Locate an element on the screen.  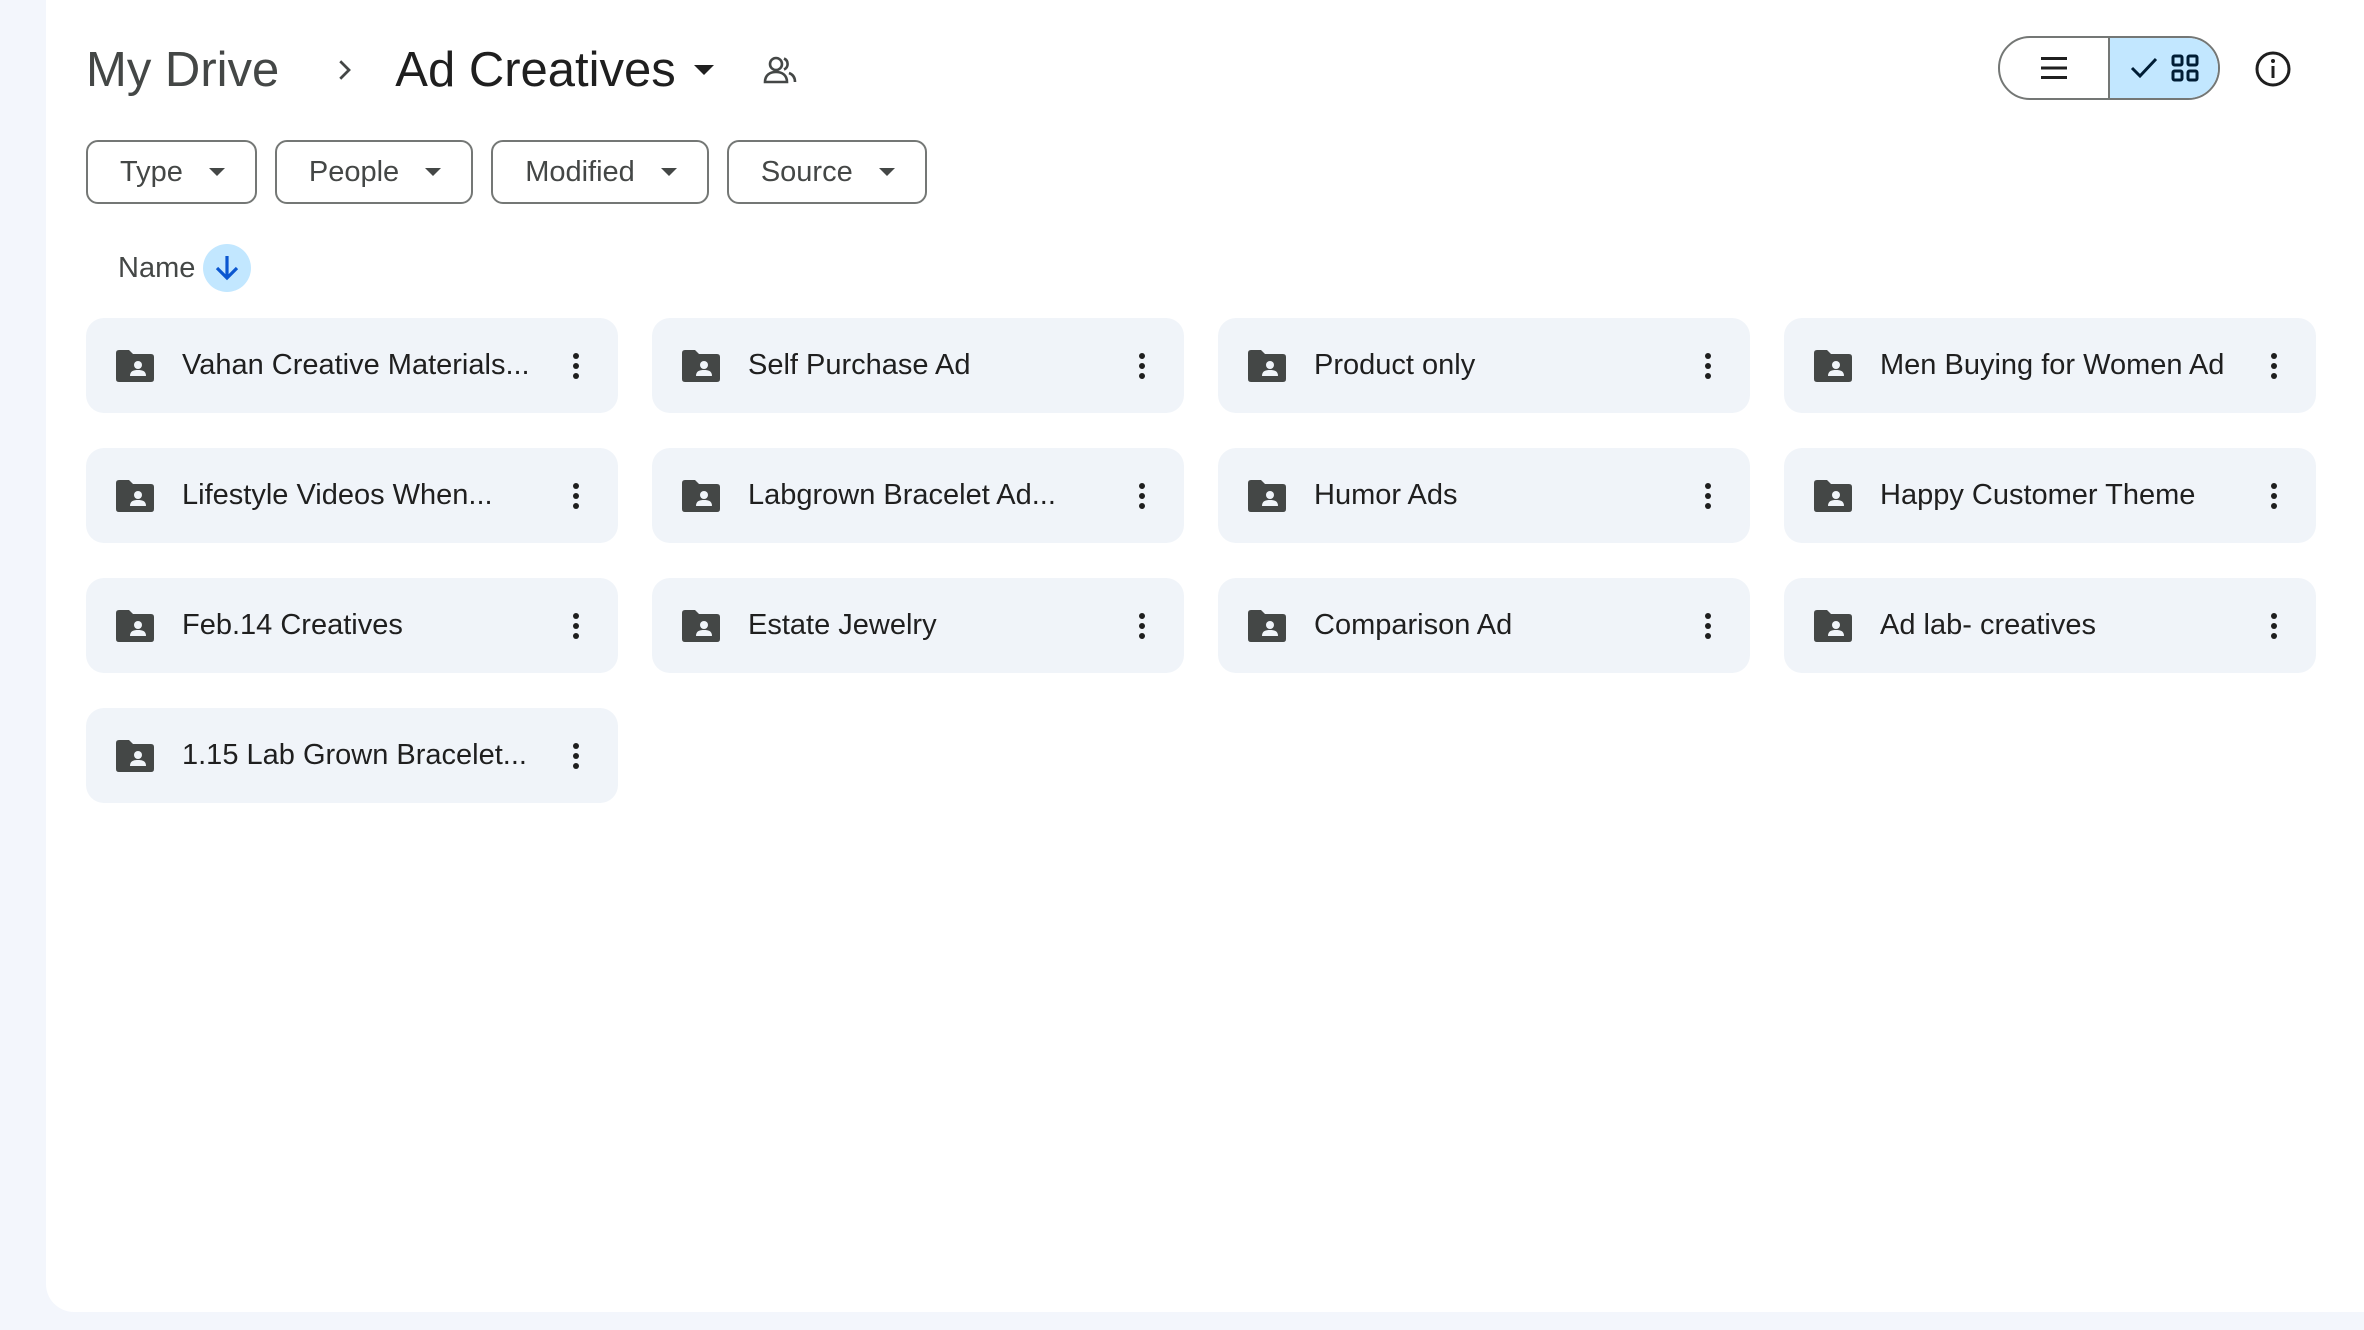
sort-direction-button is located at coordinates (227, 268).